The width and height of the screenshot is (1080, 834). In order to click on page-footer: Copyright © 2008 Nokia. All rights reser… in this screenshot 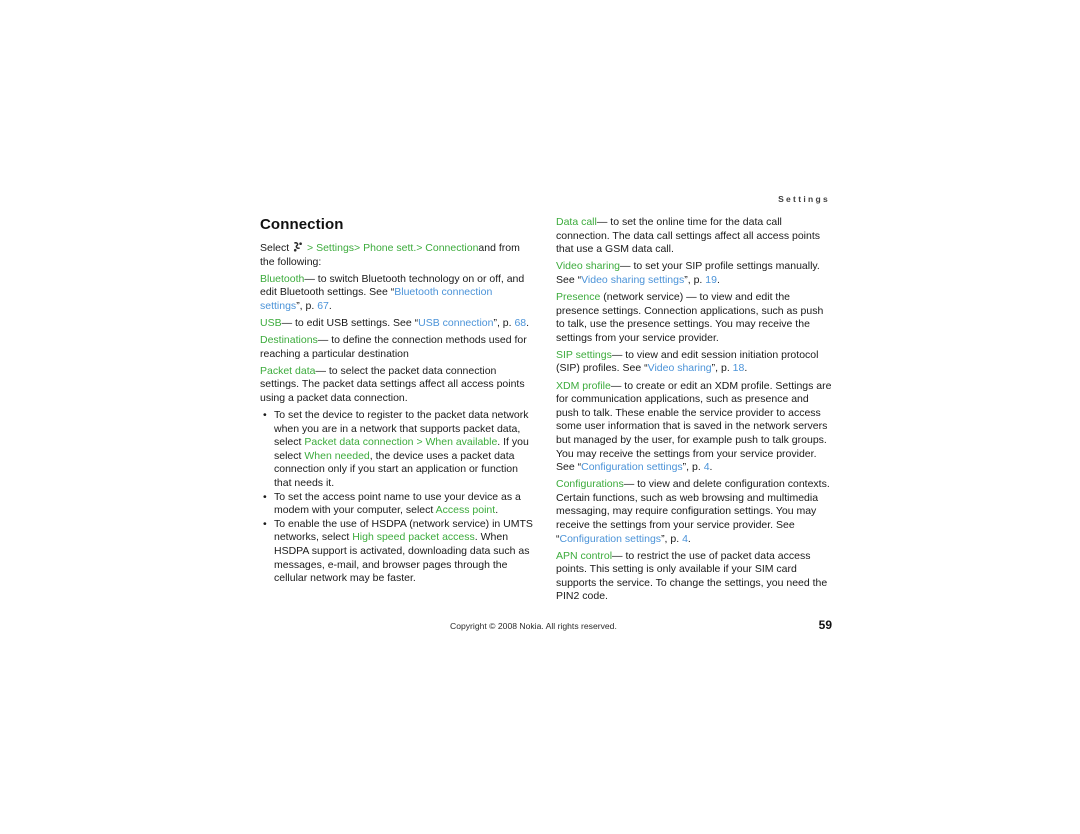, I will do `click(546, 625)`.